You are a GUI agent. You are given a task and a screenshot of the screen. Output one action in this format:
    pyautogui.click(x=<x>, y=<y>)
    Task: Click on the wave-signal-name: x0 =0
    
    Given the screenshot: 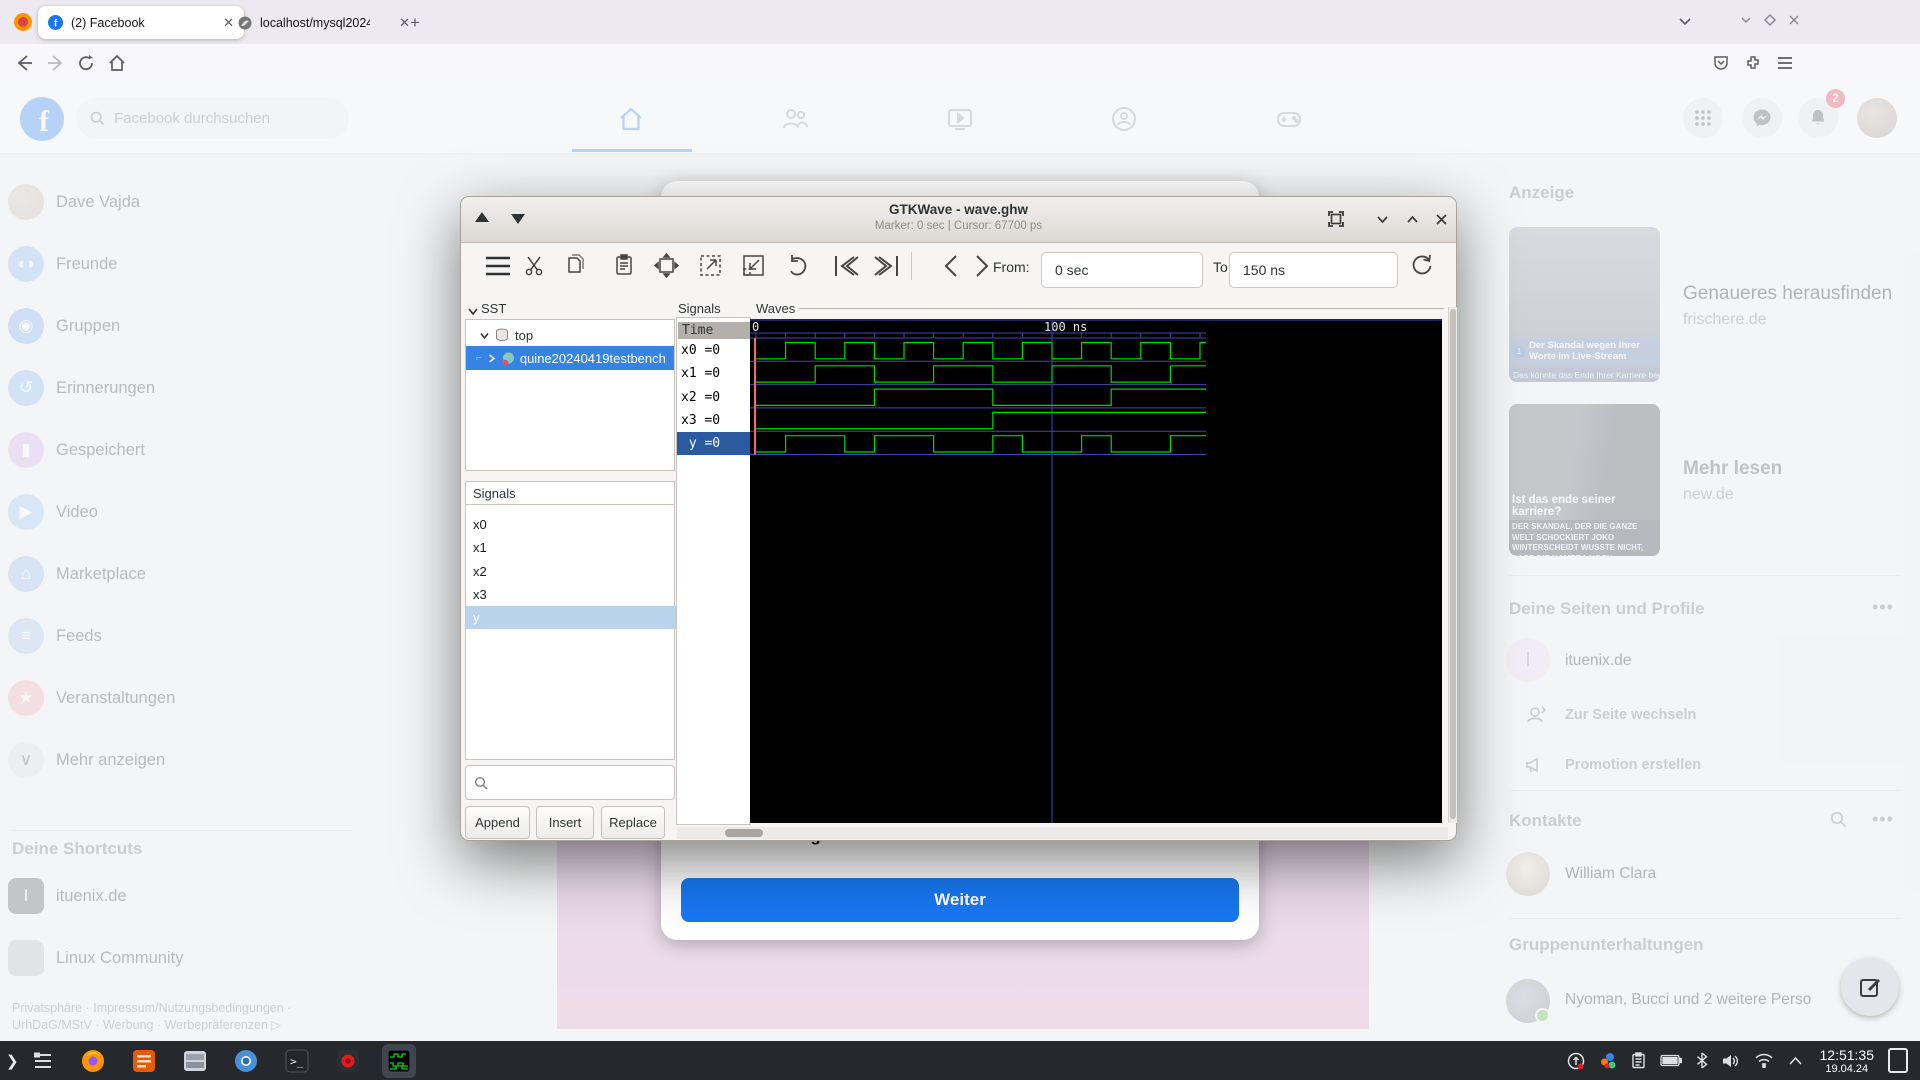 What is the action you would take?
    pyautogui.click(x=713, y=350)
    